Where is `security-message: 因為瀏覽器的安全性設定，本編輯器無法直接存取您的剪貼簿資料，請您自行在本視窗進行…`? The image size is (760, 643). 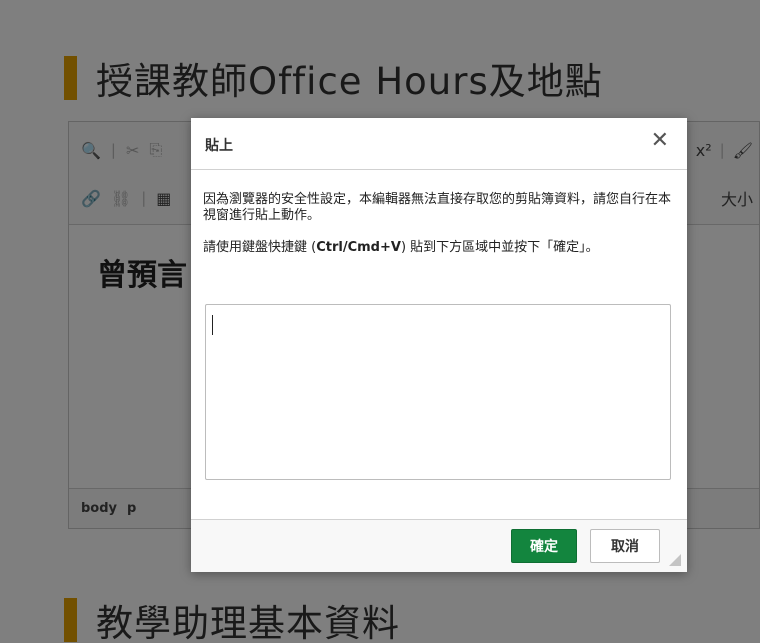 security-message: 因為瀏覽器的安全性設定，本編輯器無法直接存取您的剪貼簿資料，請您自行在本視窗進行… is located at coordinates (437, 207).